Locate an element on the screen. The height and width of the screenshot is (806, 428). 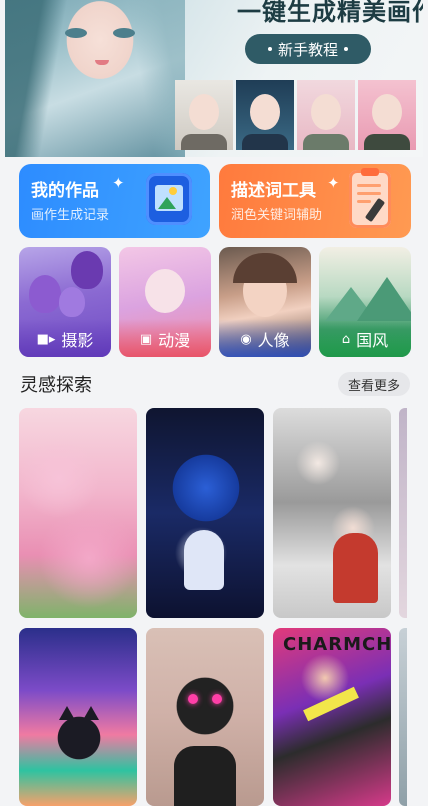
video-camera-icon: ■▸ is located at coordinates (46, 339).